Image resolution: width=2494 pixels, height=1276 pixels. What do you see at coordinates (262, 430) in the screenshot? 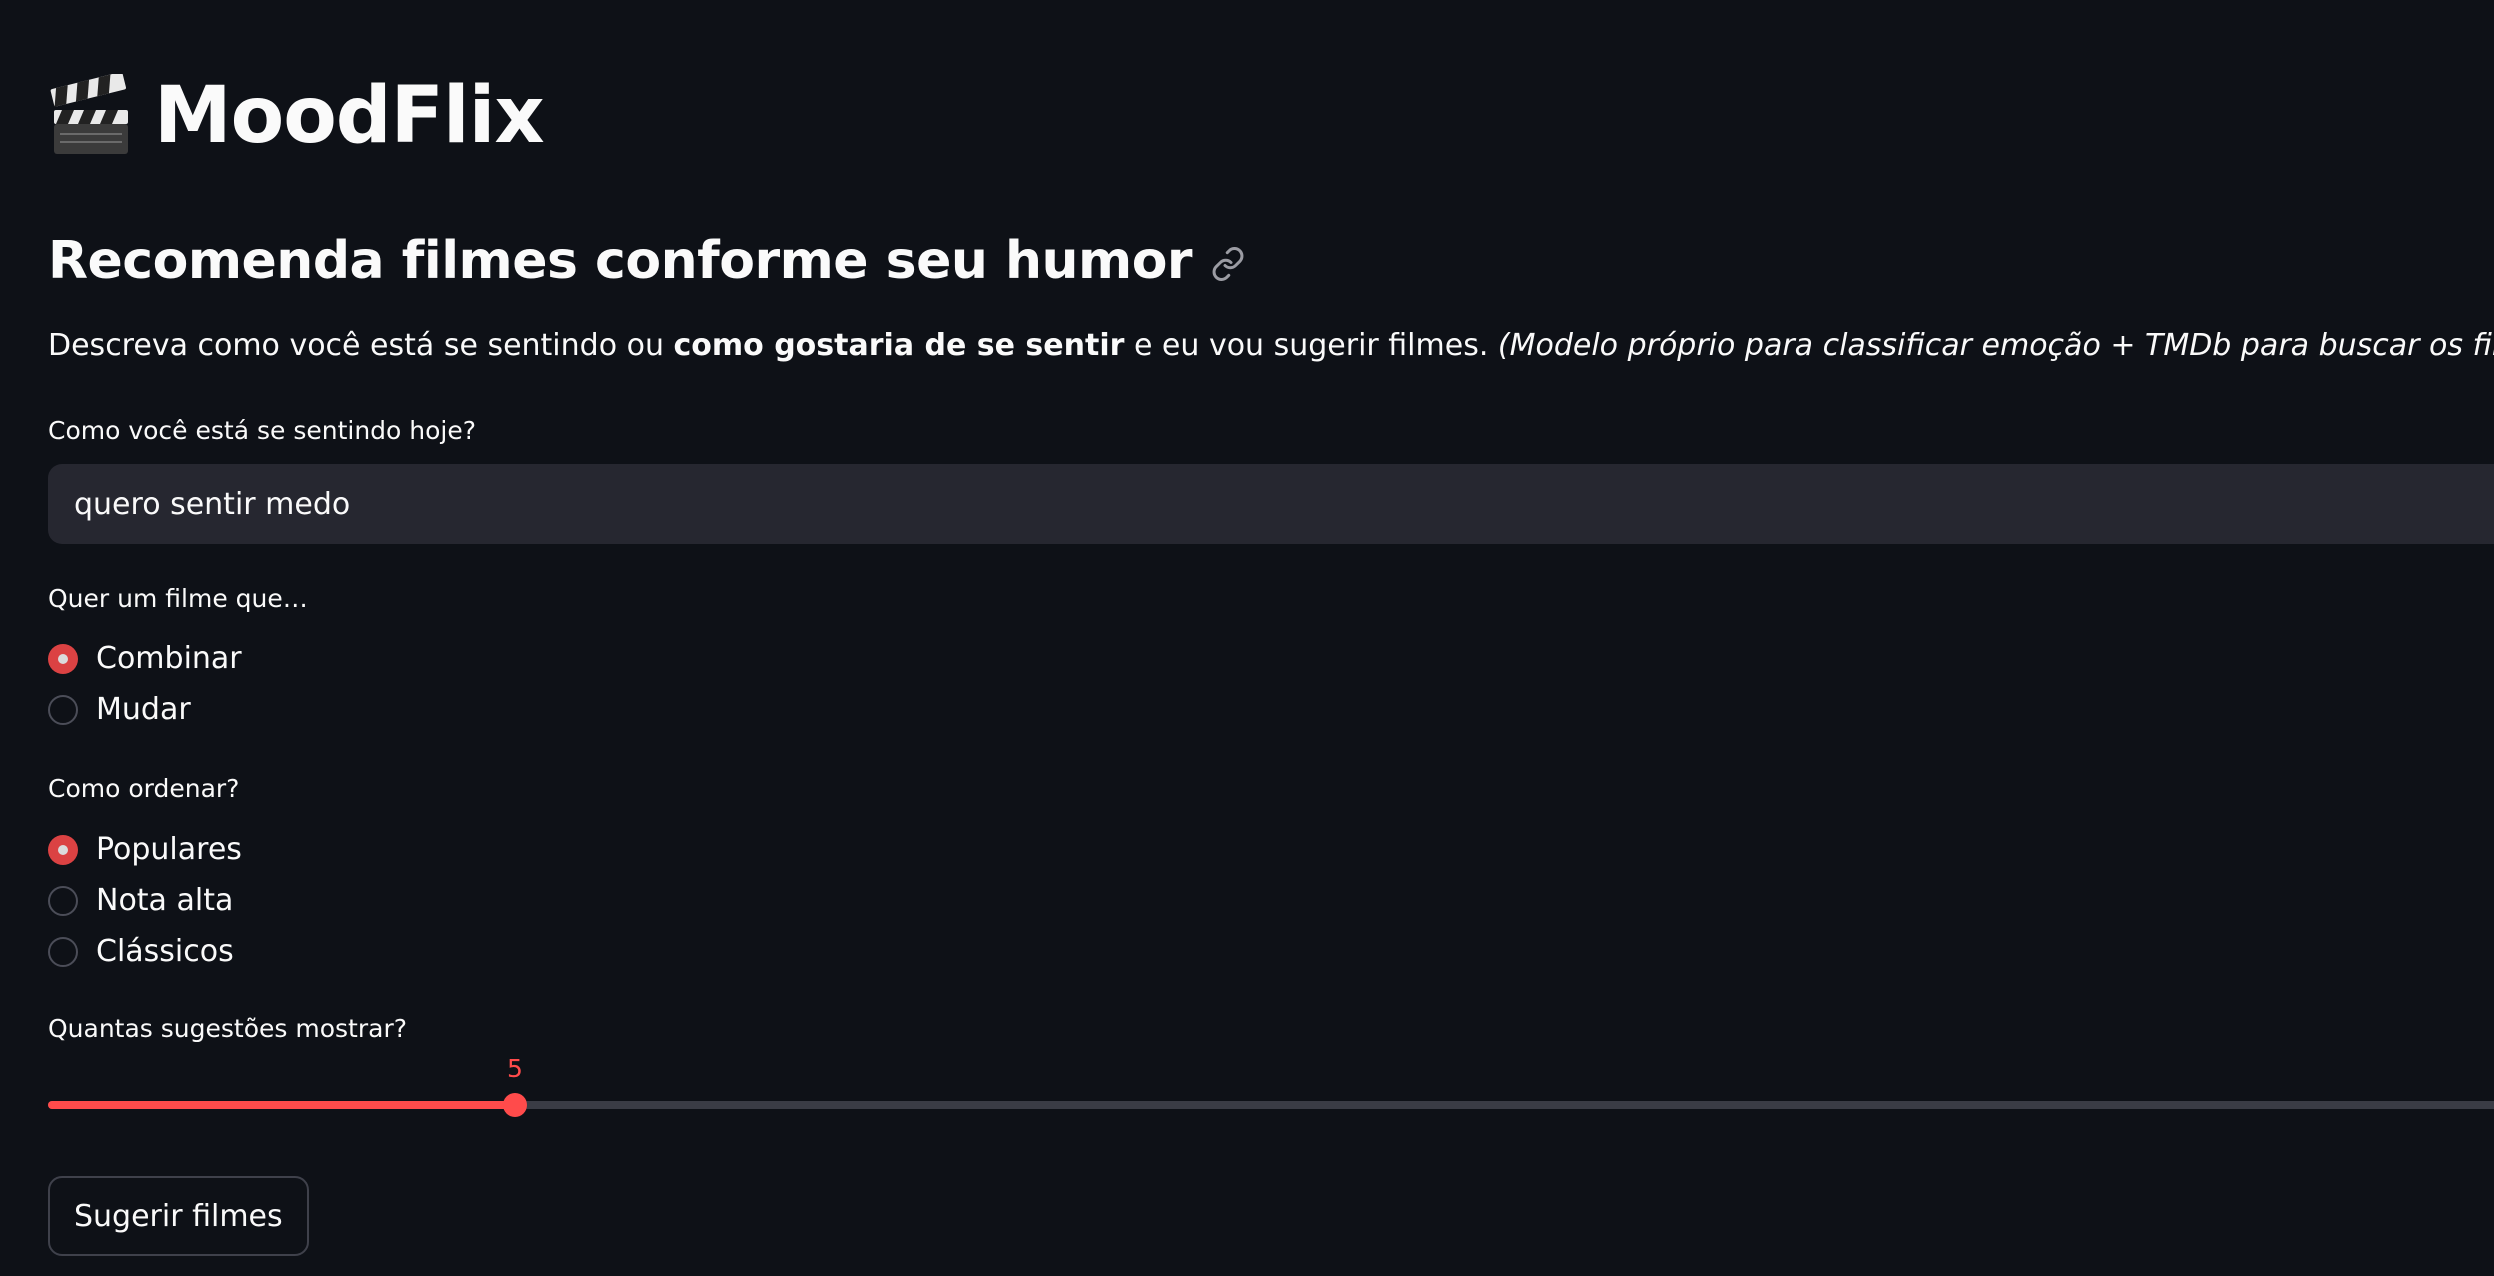
I see `mood-input-label: Como você está se sentindo hoje?` at bounding box center [262, 430].